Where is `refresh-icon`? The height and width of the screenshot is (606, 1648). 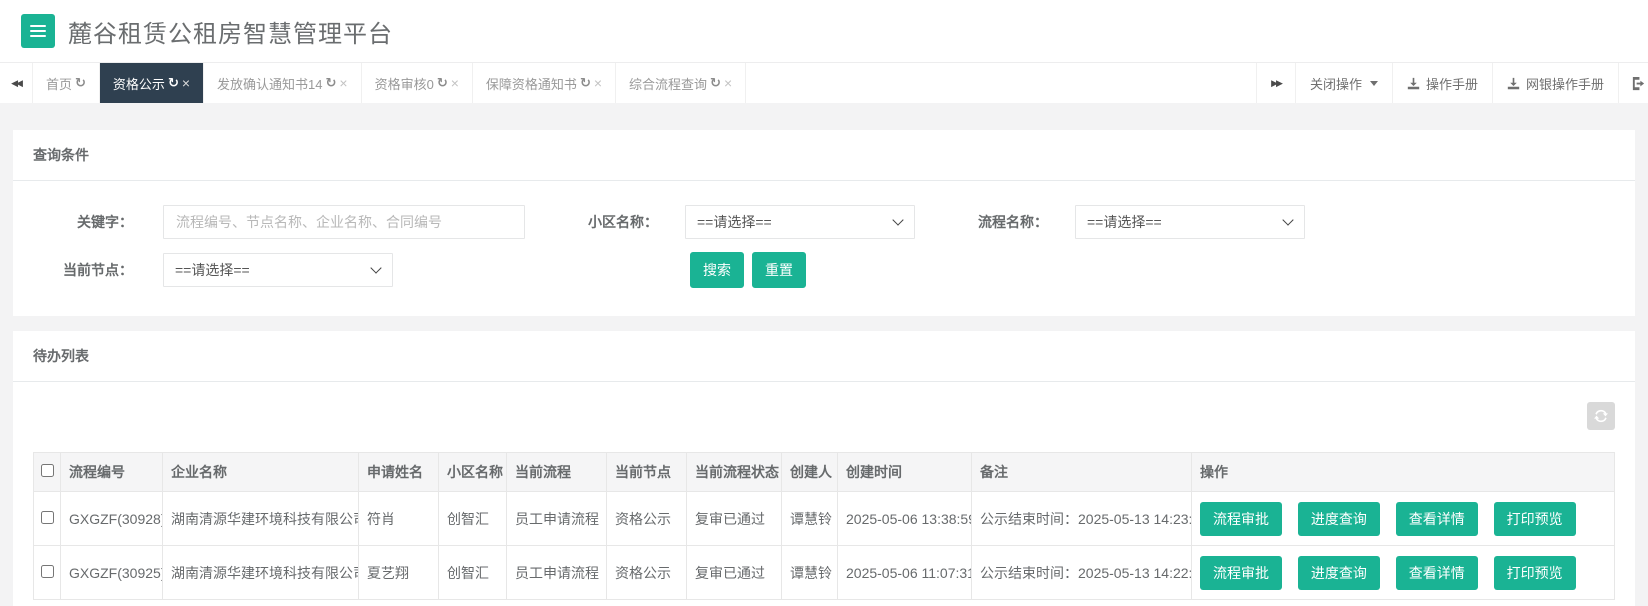
refresh-icon is located at coordinates (1601, 416).